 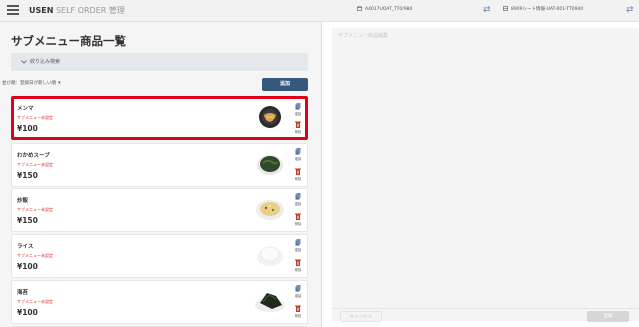 What do you see at coordinates (389, 9) in the screenshot?
I see `store-label: A4017UOAT_TT0/980` at bounding box center [389, 9].